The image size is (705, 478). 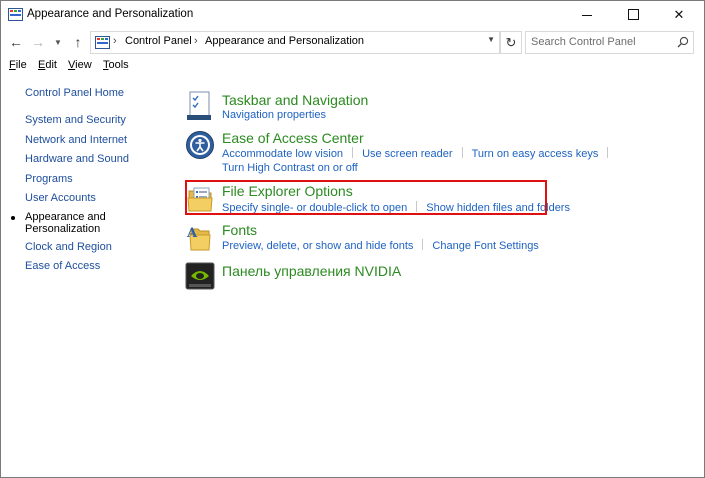 I want to click on category-links: Navigation properties, so click(x=274, y=115).